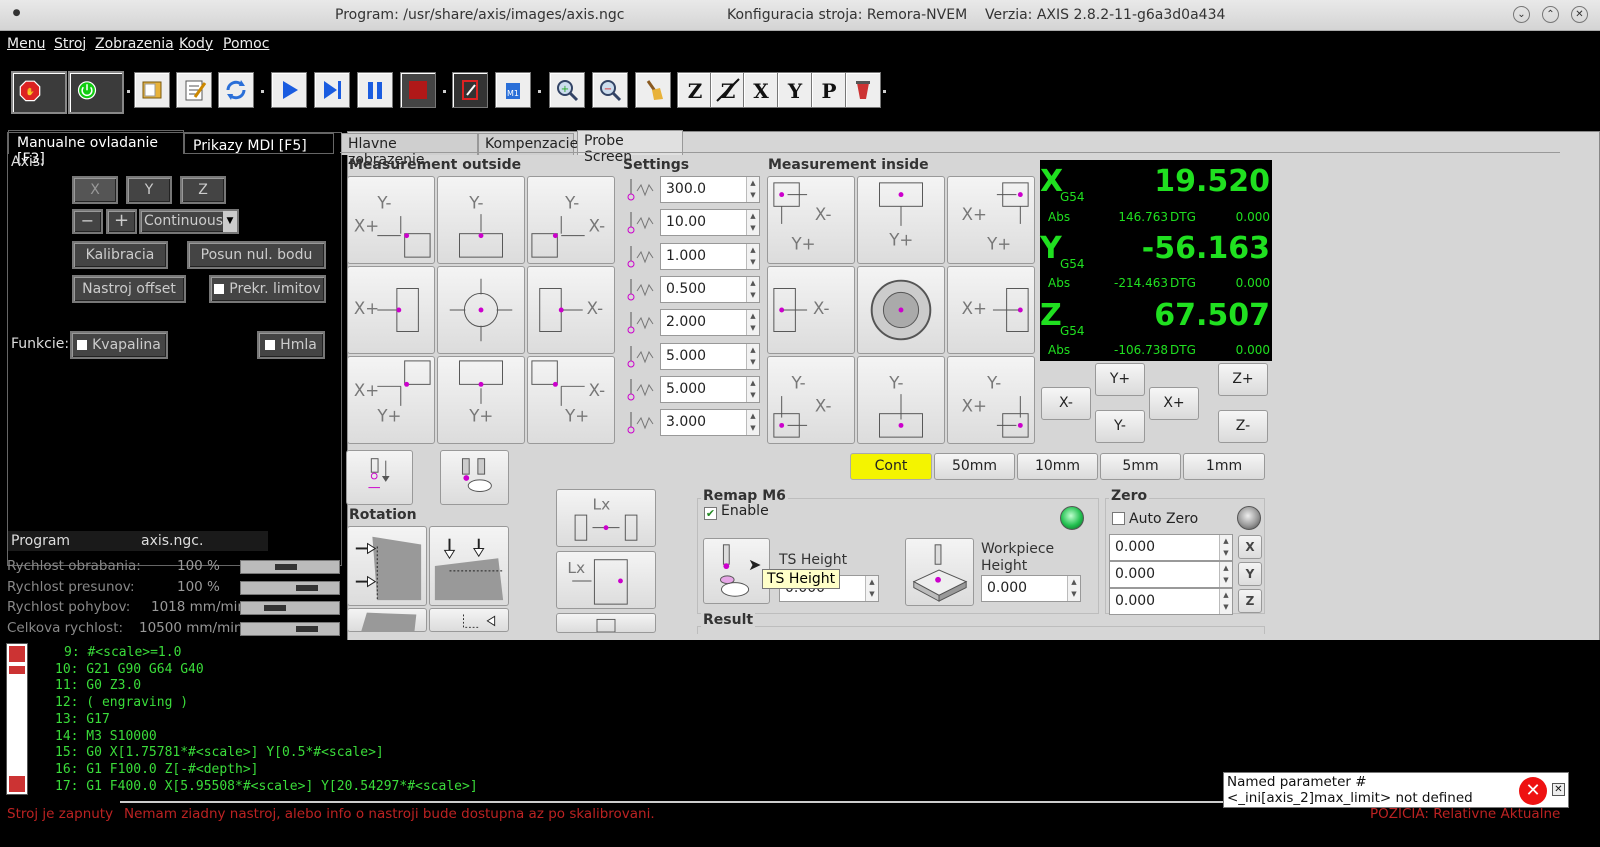 The height and width of the screenshot is (847, 1600). I want to click on outside-xminus-button: X-, so click(571, 310).